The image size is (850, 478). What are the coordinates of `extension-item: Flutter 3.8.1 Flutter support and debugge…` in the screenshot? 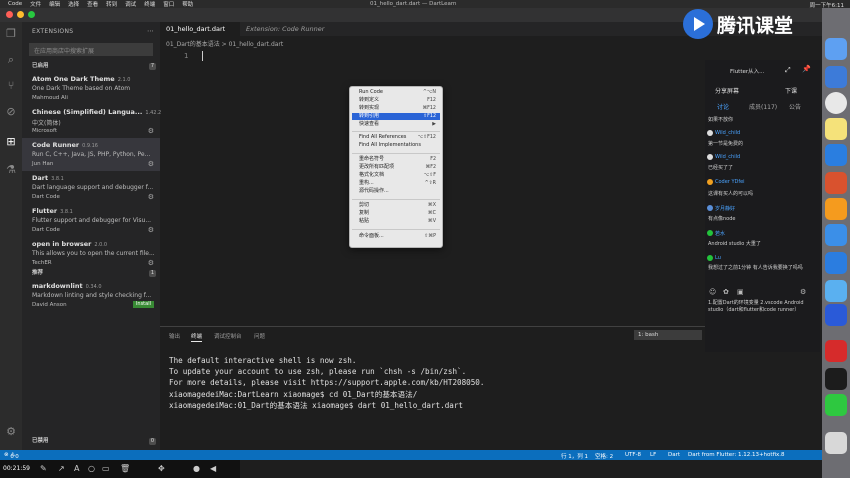 It's located at (91, 220).